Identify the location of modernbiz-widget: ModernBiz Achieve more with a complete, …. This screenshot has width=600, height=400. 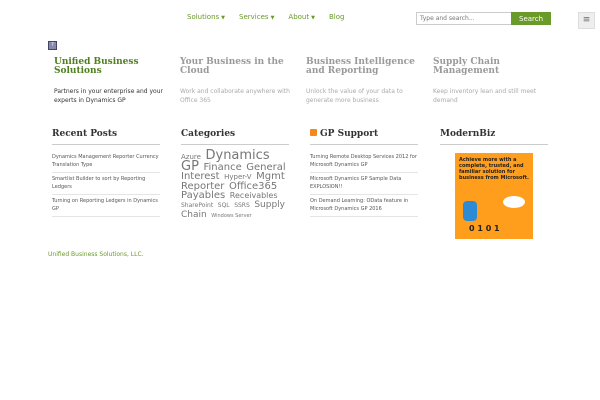
(494, 183).